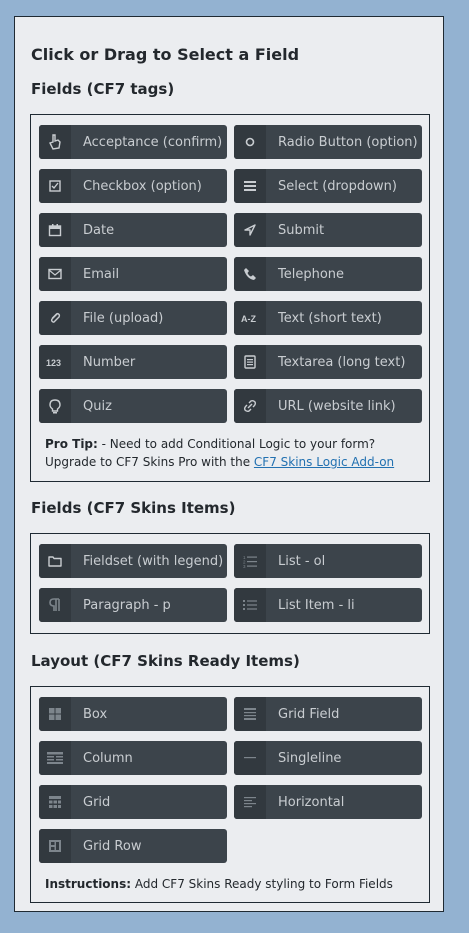  Describe the element at coordinates (55, 802) in the screenshot. I see `grid-icon` at that location.